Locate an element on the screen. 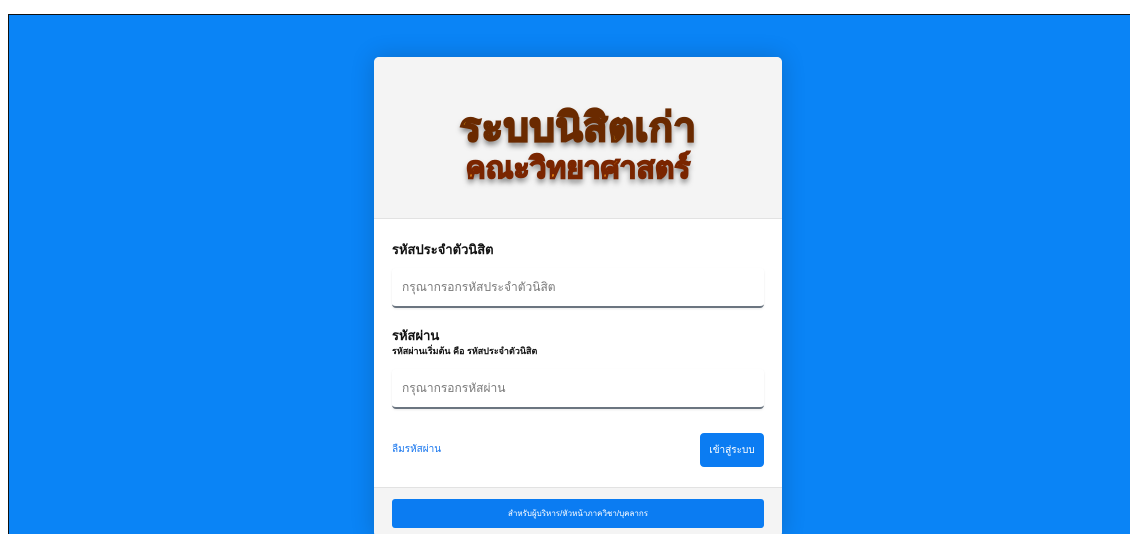  login-button: เข้าสู่ระบบ is located at coordinates (732, 450).